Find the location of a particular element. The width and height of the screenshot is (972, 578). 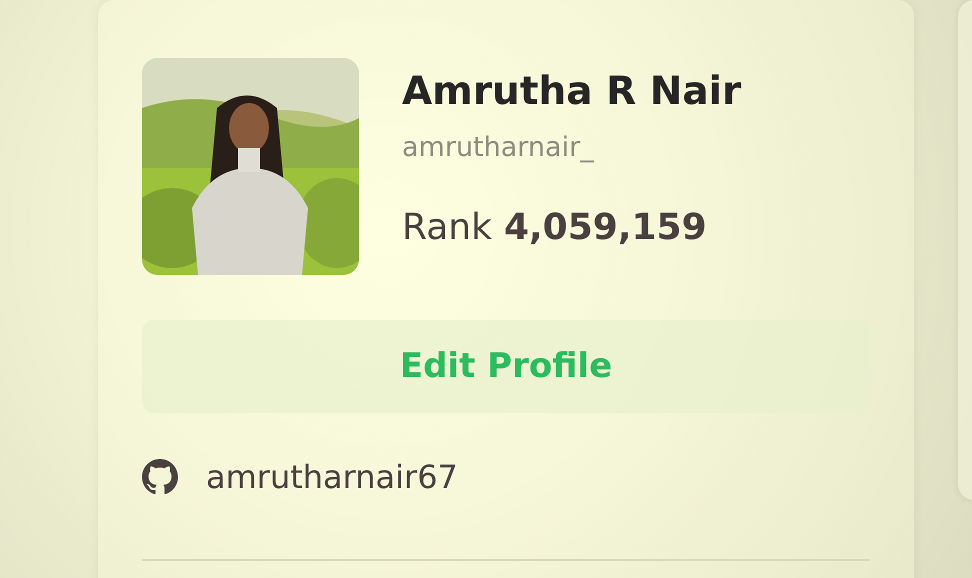

user-name: Amrutha R Nair is located at coordinates (572, 92).